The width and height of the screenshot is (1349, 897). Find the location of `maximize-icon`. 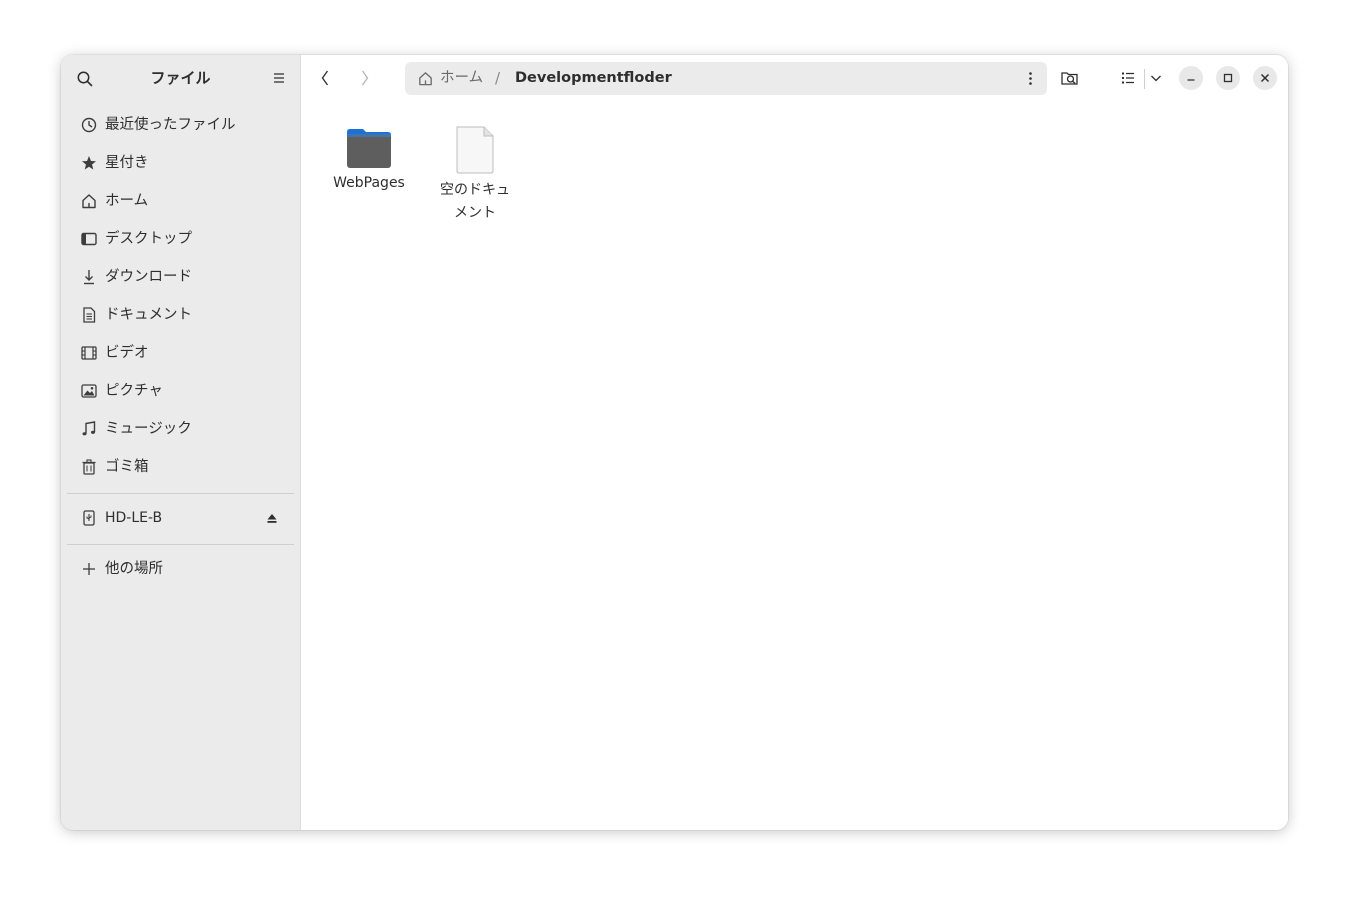

maximize-icon is located at coordinates (1228, 78).